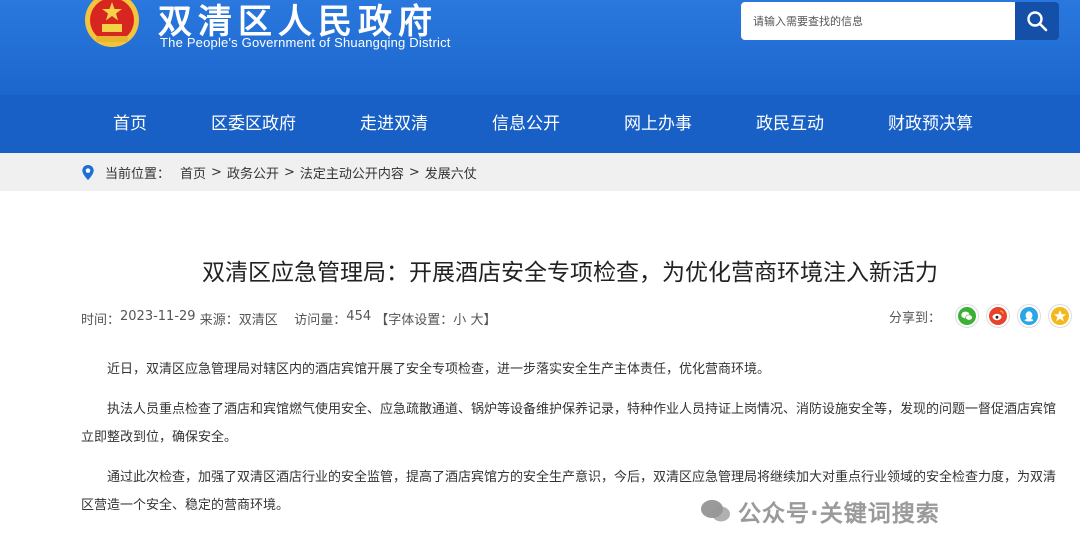  I want to click on breadcrumb-item-gov-affairs: 政务公开, so click(253, 172).